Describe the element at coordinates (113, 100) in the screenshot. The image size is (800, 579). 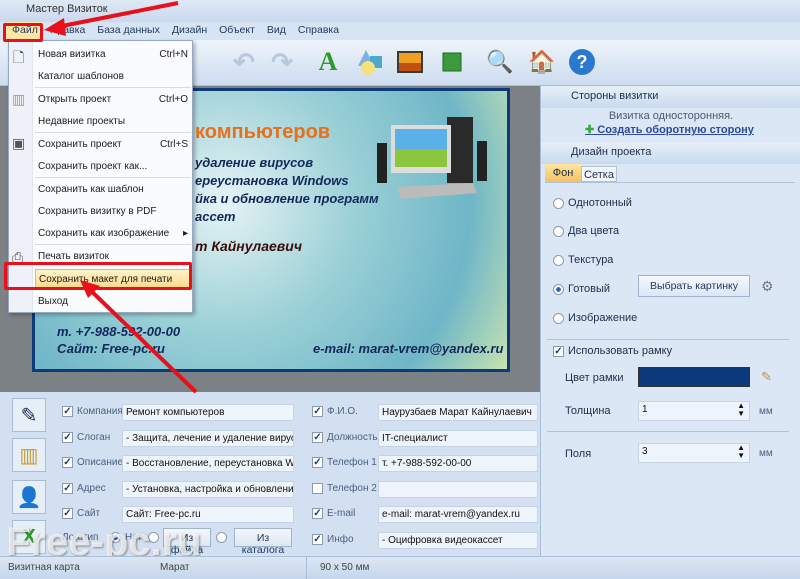
I see `file-menu-item: Открыть проект Ctrl+O` at that location.